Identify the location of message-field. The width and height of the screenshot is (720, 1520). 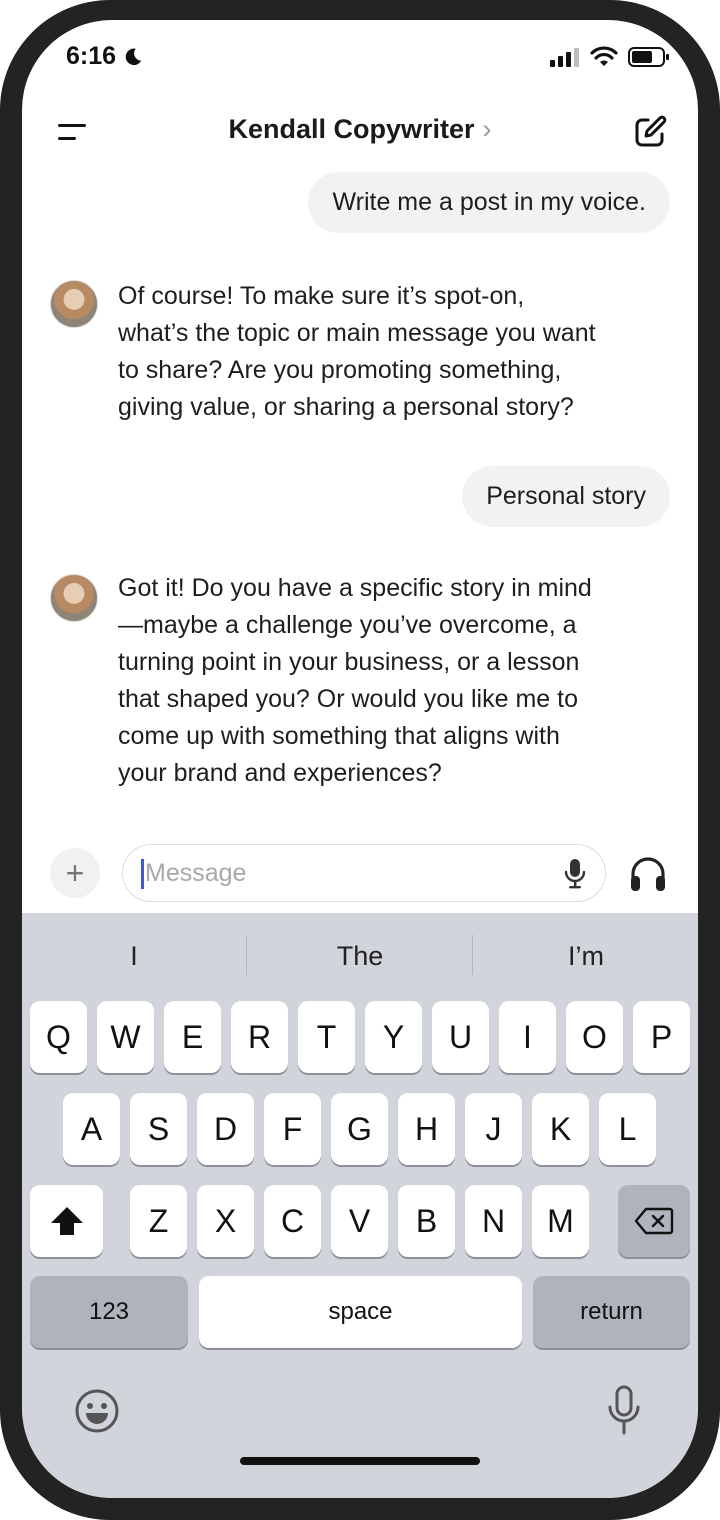
(364, 873).